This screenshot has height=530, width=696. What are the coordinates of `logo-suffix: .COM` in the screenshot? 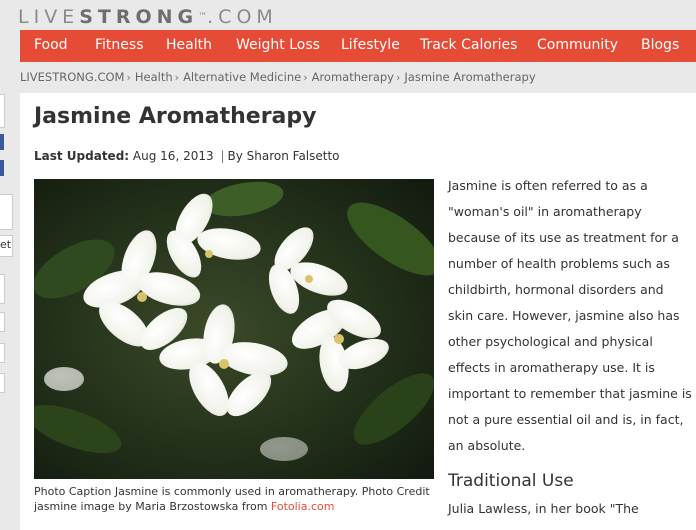 It's located at (242, 17).